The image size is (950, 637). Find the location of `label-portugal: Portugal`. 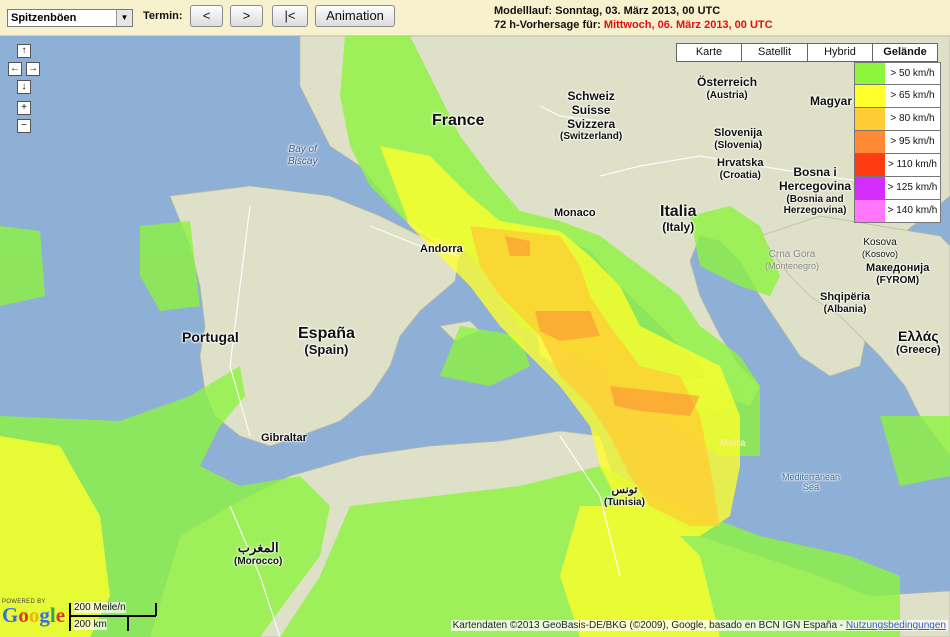

label-portugal: Portugal is located at coordinates (210, 337).